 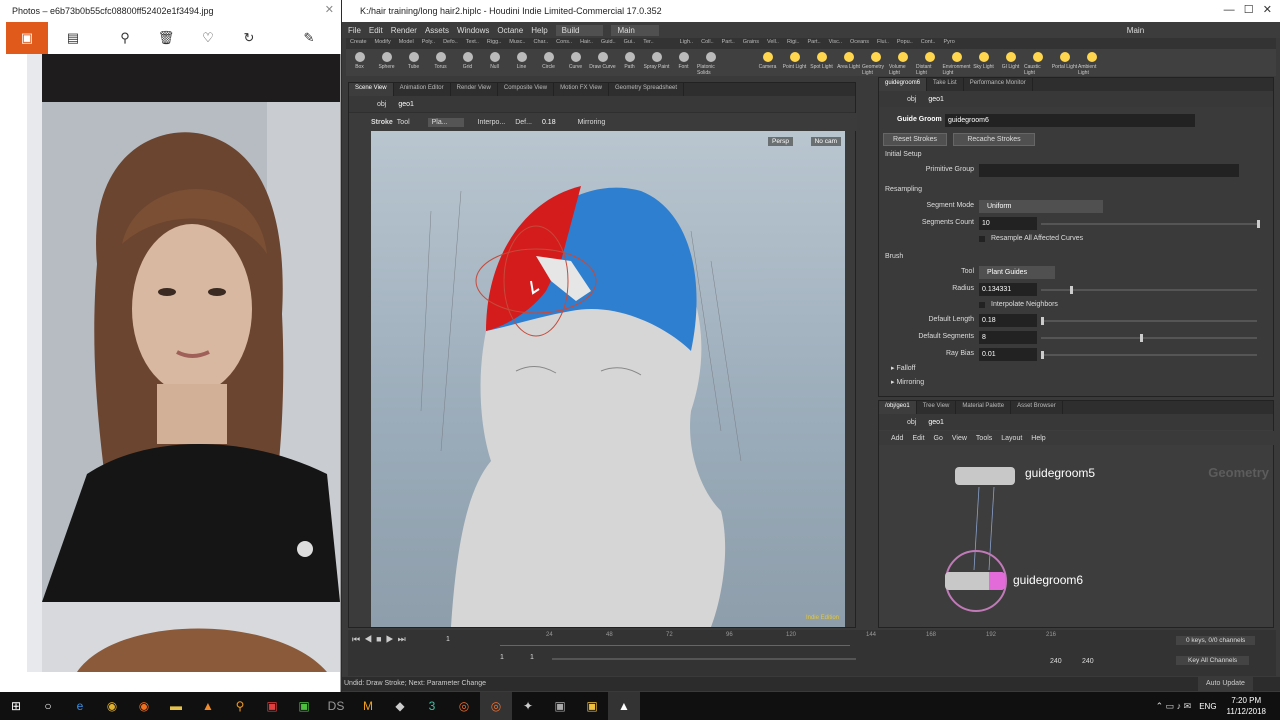 I want to click on tab-performance-monitor: Performance Monitor, so click(x=998, y=84).